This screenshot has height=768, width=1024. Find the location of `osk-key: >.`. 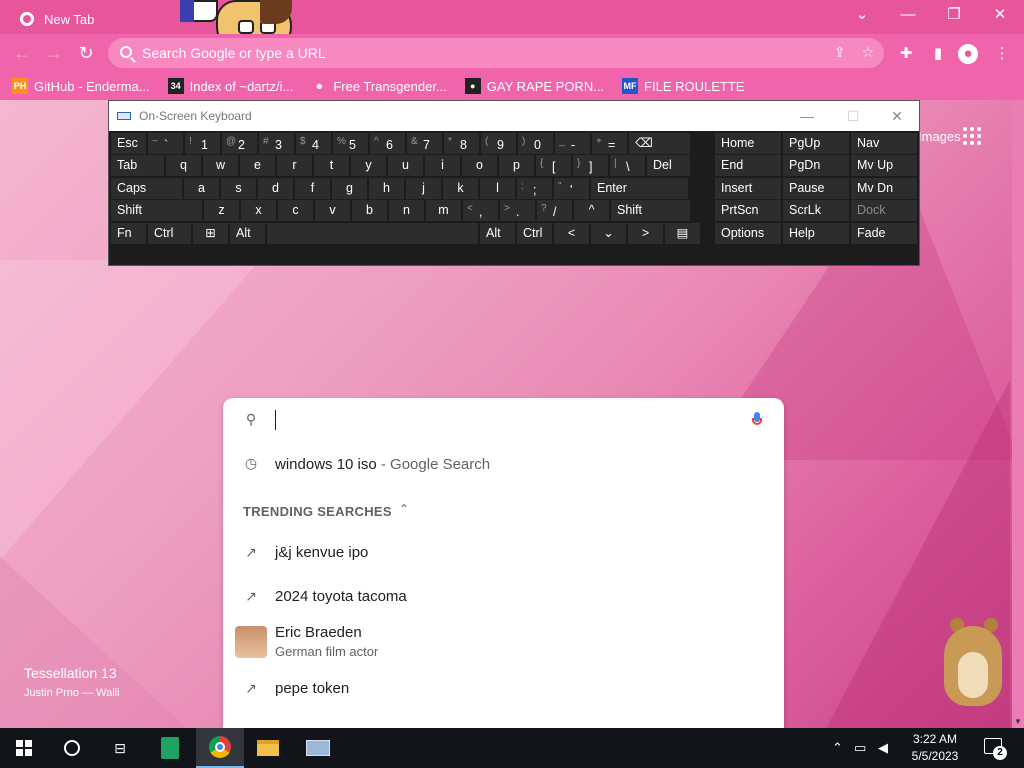

osk-key: >. is located at coordinates (517, 211).